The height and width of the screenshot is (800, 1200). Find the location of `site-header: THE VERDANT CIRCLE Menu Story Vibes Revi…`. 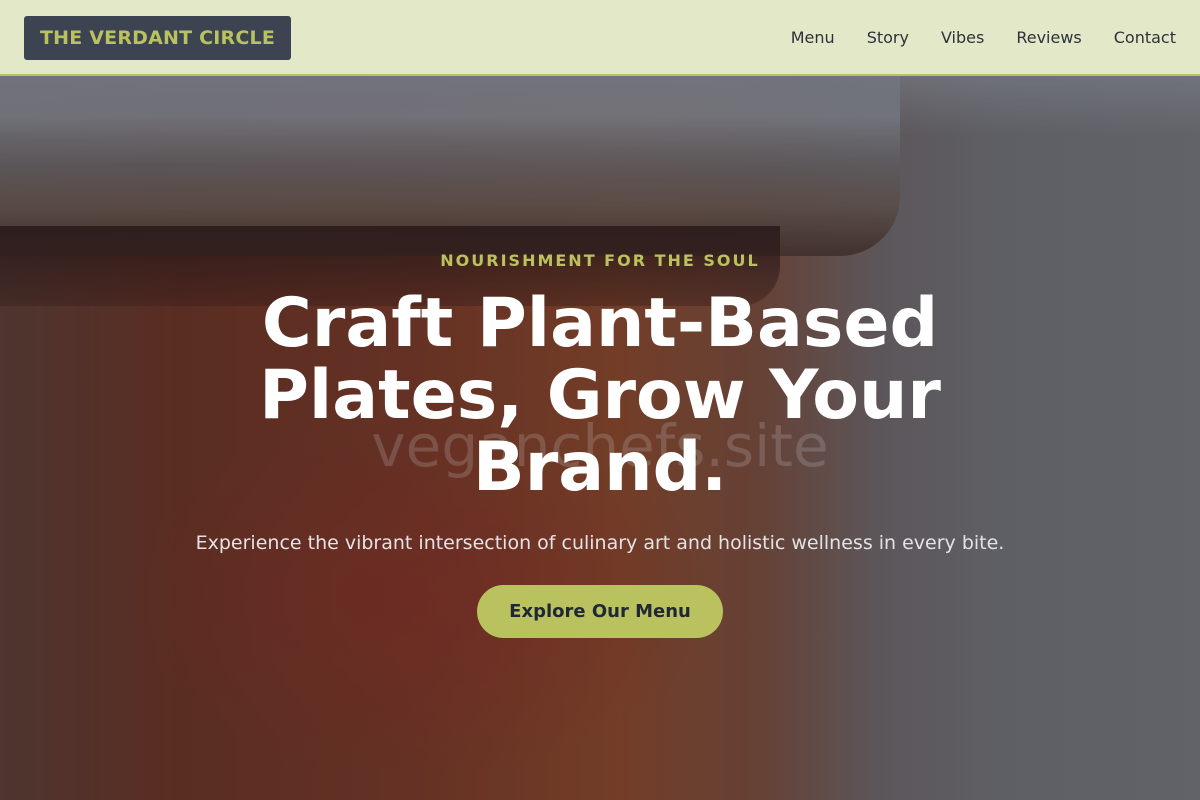

site-header: THE VERDANT CIRCLE Menu Story Vibes Revi… is located at coordinates (600, 38).